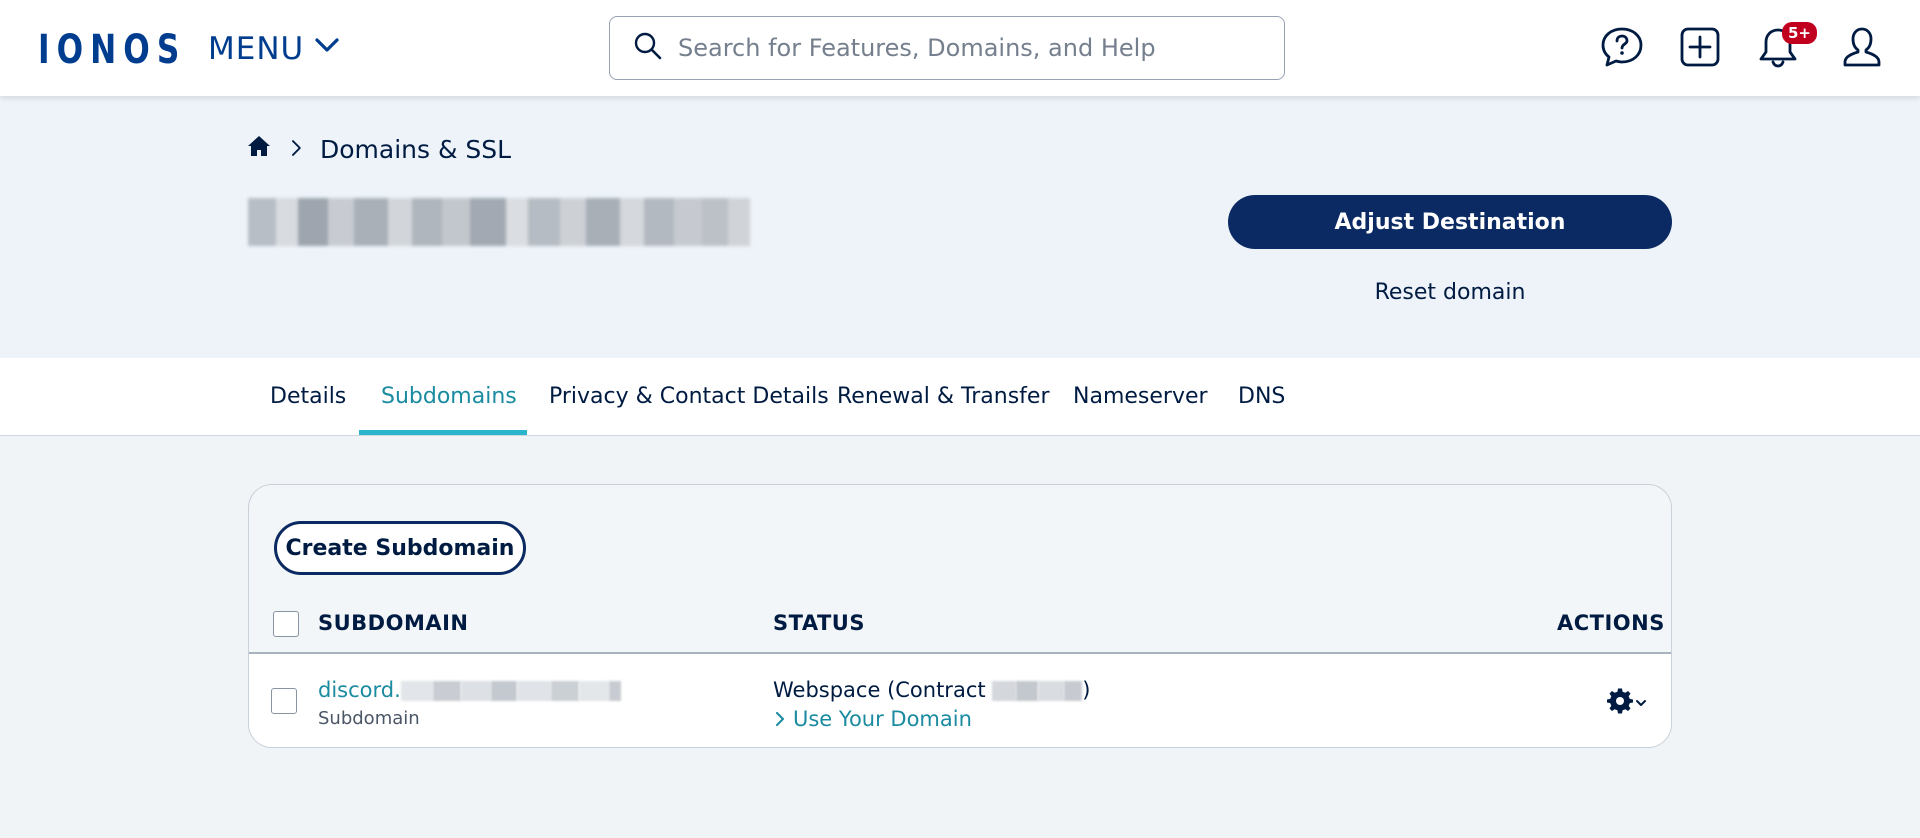  Describe the element at coordinates (1800, 33) in the screenshot. I see `notification-badge: 5+` at that location.